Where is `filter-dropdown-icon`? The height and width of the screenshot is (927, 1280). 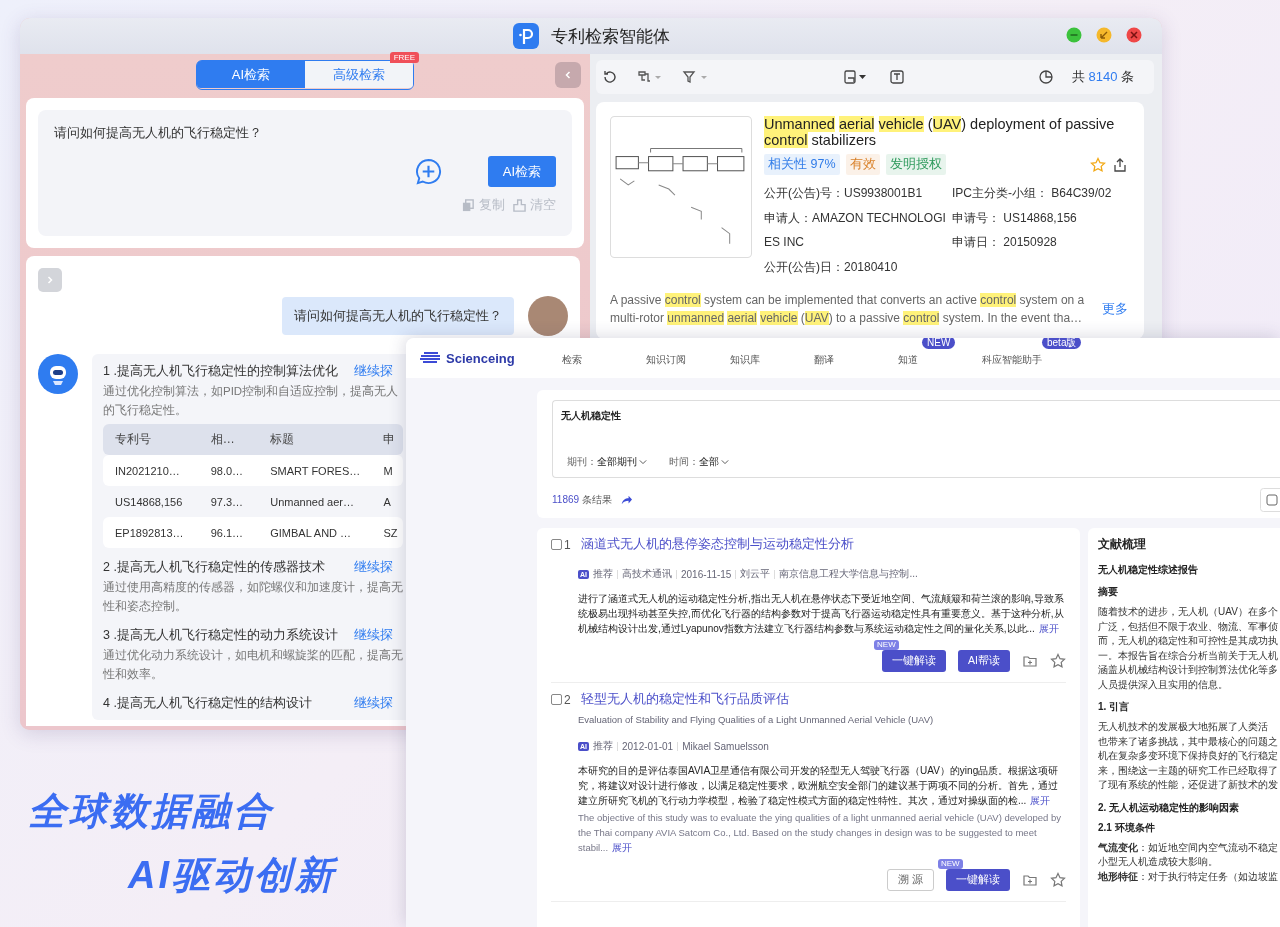
filter-dropdown-icon is located at coordinates (696, 77).